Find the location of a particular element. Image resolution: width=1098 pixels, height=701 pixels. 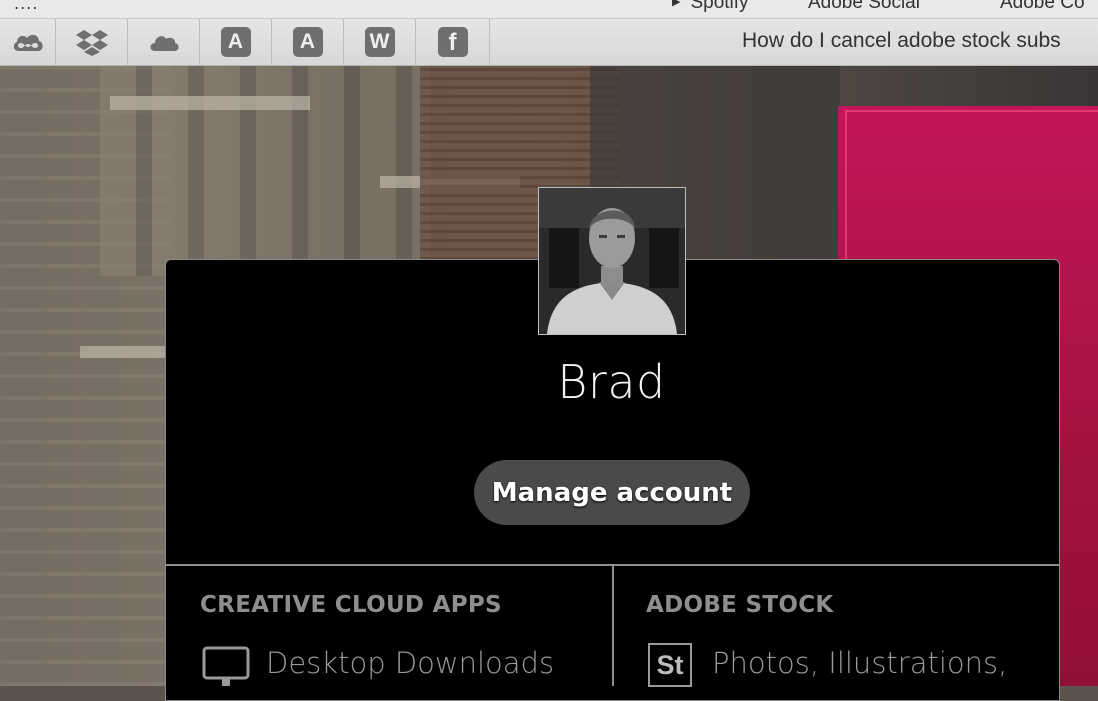

cloud-extension-button is located at coordinates (164, 42).